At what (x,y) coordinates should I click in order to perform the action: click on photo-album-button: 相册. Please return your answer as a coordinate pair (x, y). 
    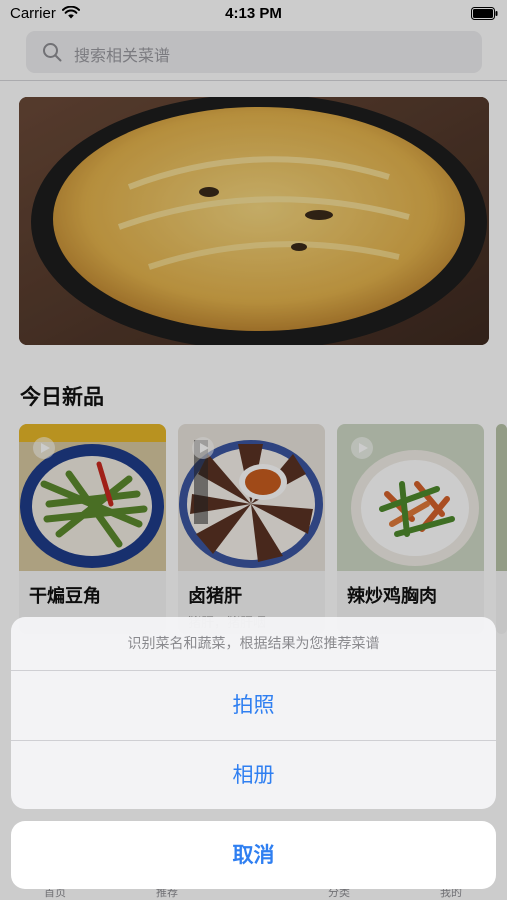
    Looking at the image, I should click on (253, 775).